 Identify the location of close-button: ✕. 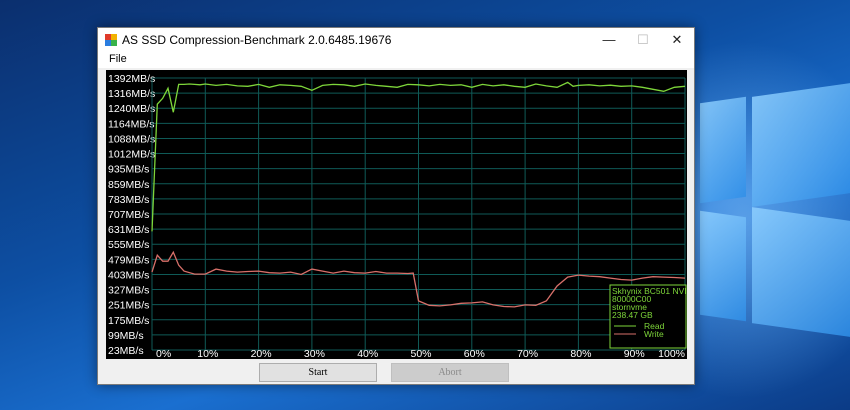
(677, 40).